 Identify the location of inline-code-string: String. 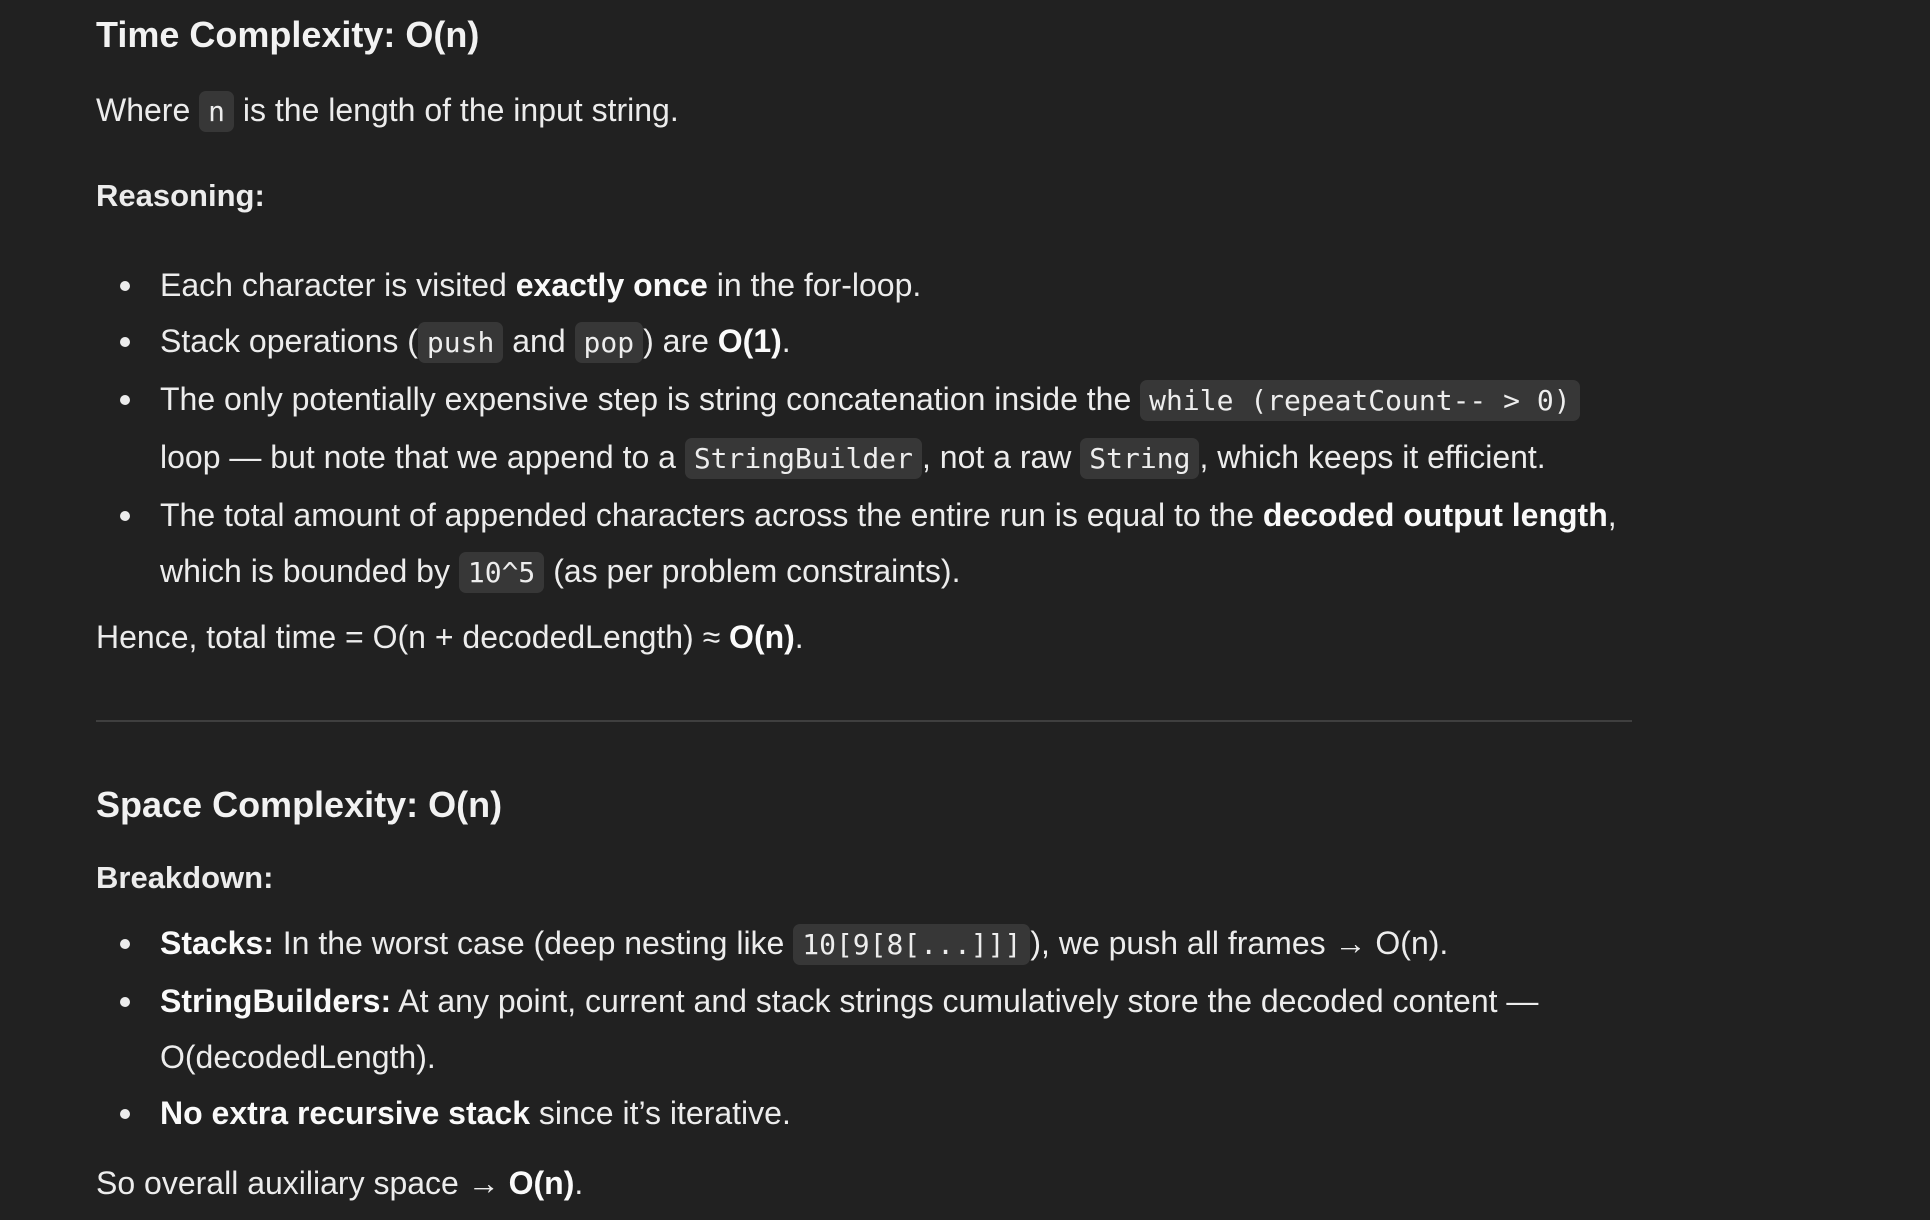
(1140, 458).